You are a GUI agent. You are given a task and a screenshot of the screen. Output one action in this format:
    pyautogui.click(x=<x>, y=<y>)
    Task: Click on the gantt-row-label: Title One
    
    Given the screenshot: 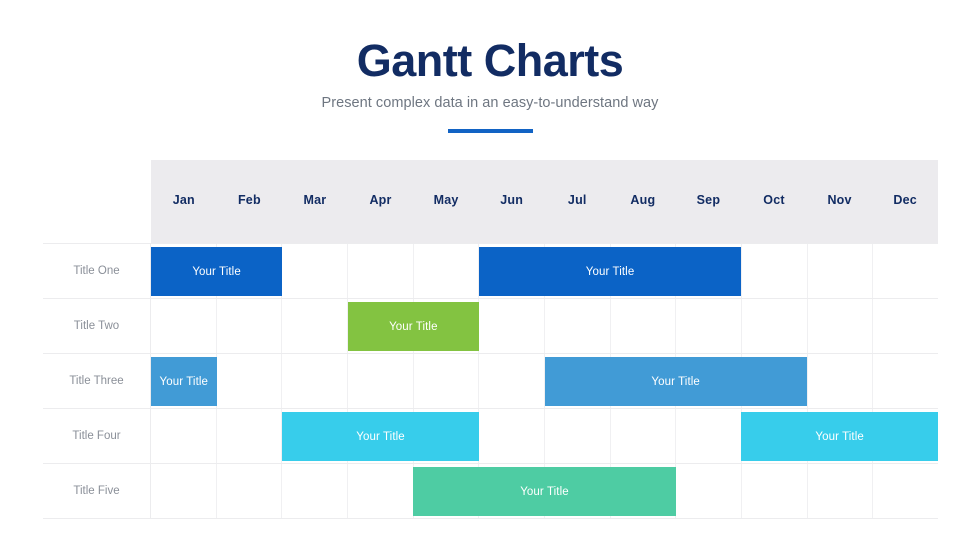 What is the action you would take?
    pyautogui.click(x=97, y=271)
    